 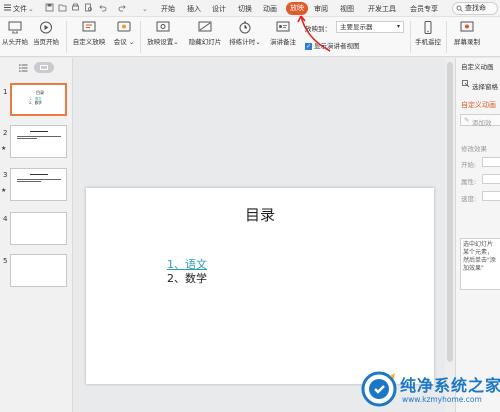 I want to click on custom-show-icon, so click(x=89, y=26).